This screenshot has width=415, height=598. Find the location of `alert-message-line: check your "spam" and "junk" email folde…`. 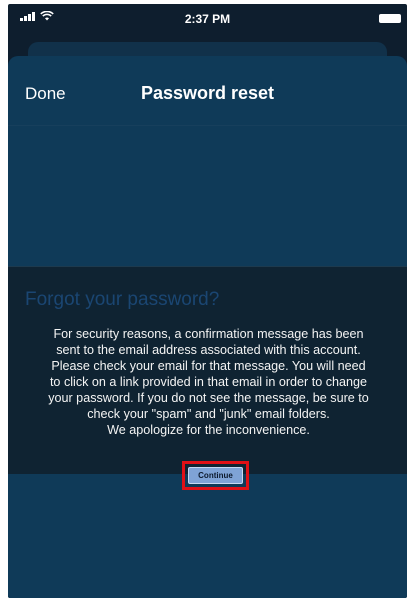

alert-message-line: check your "spam" and "junk" email folde… is located at coordinates (208, 414).